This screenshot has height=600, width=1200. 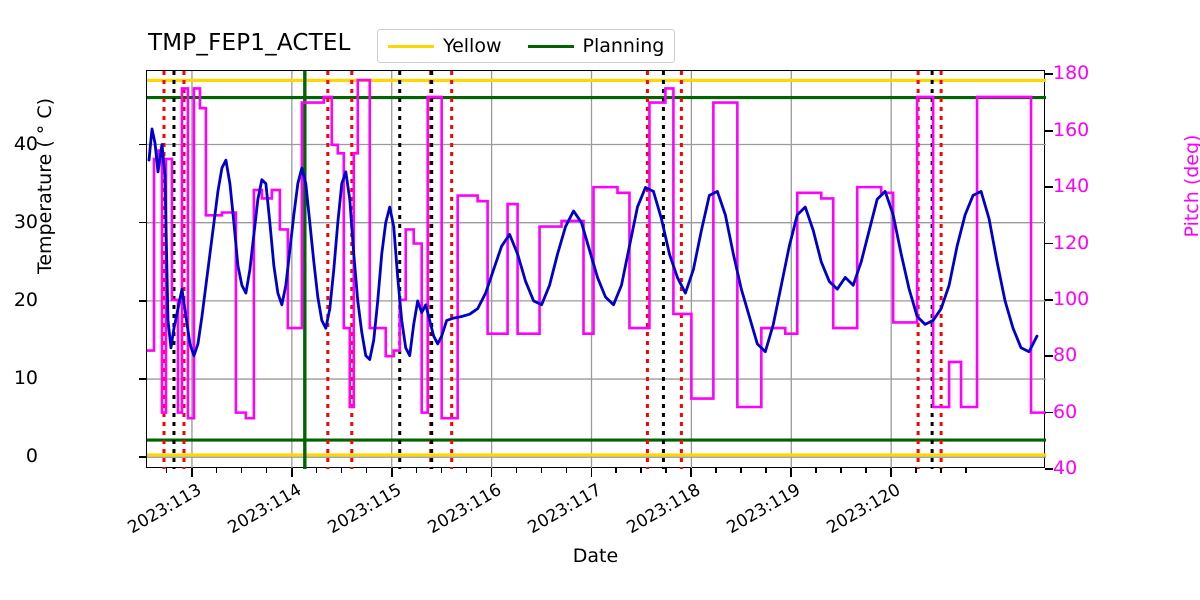 I want to click on legend-swatch-planning, so click(x=550, y=46).